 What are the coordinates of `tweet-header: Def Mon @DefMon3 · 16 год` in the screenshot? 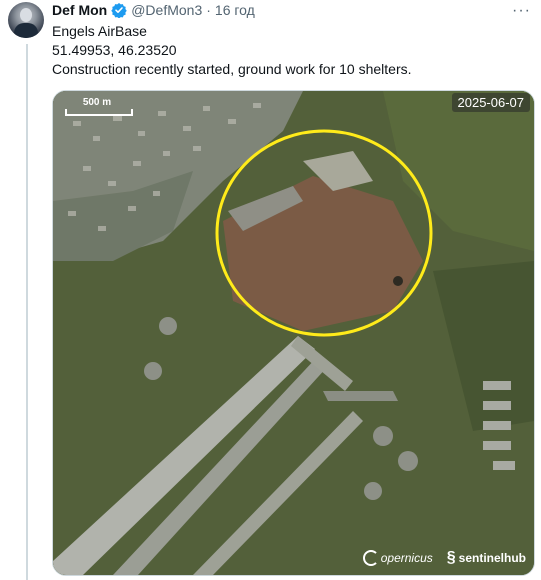 It's located at (153, 10).